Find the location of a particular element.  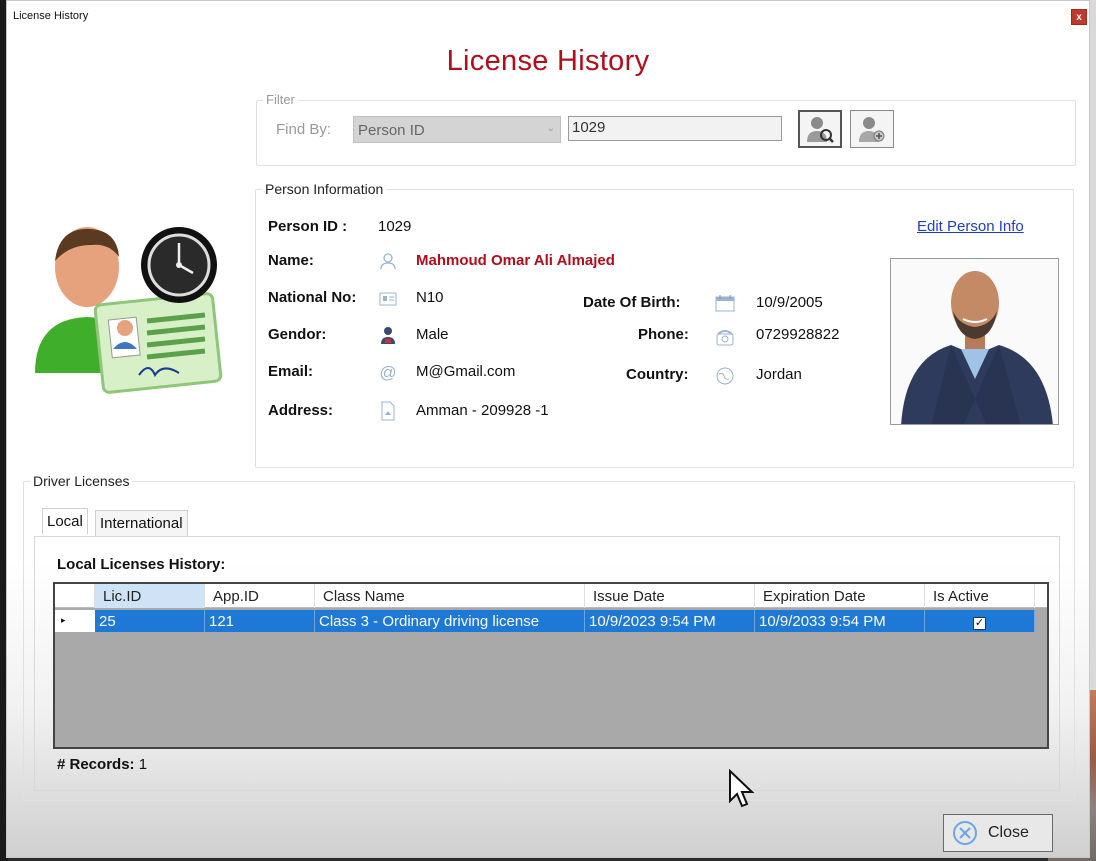

close-circle-icon is located at coordinates (965, 833).